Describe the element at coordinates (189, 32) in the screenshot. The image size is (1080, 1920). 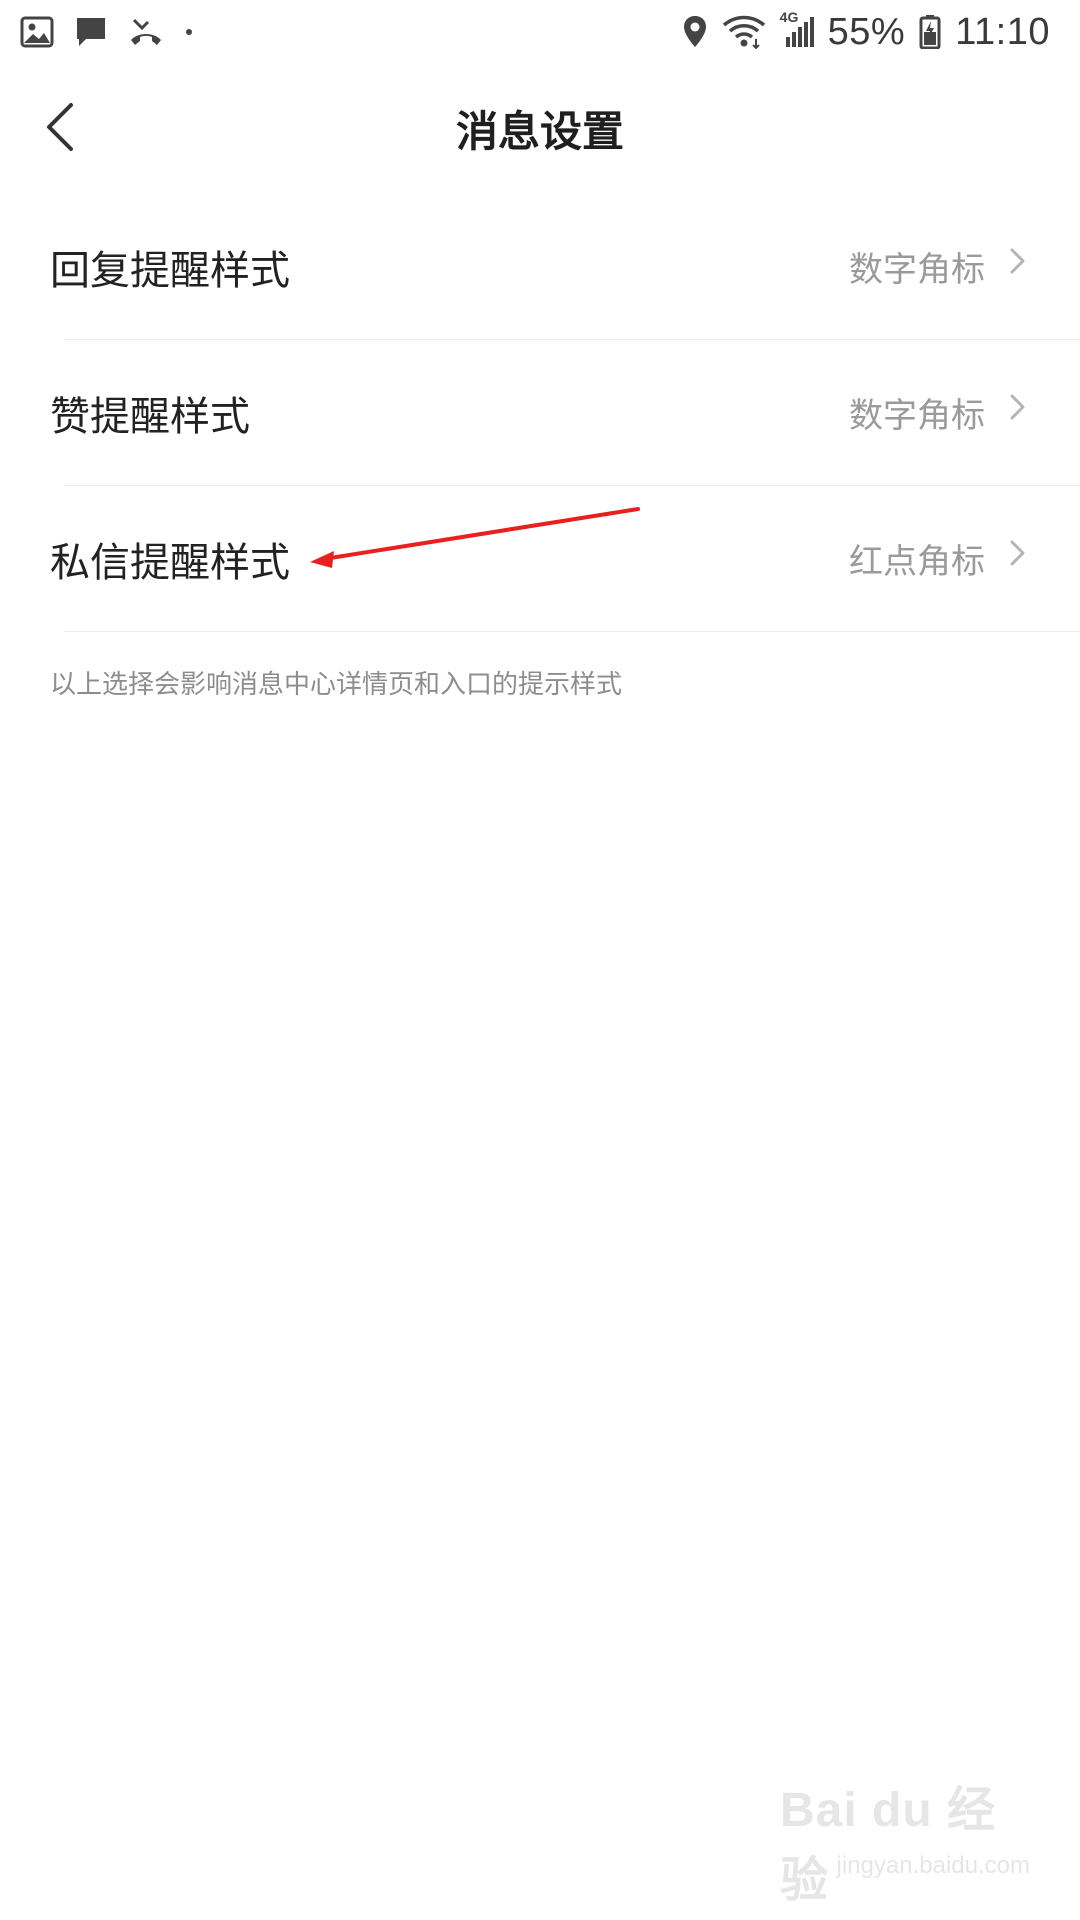
I see `dot-icon` at that location.